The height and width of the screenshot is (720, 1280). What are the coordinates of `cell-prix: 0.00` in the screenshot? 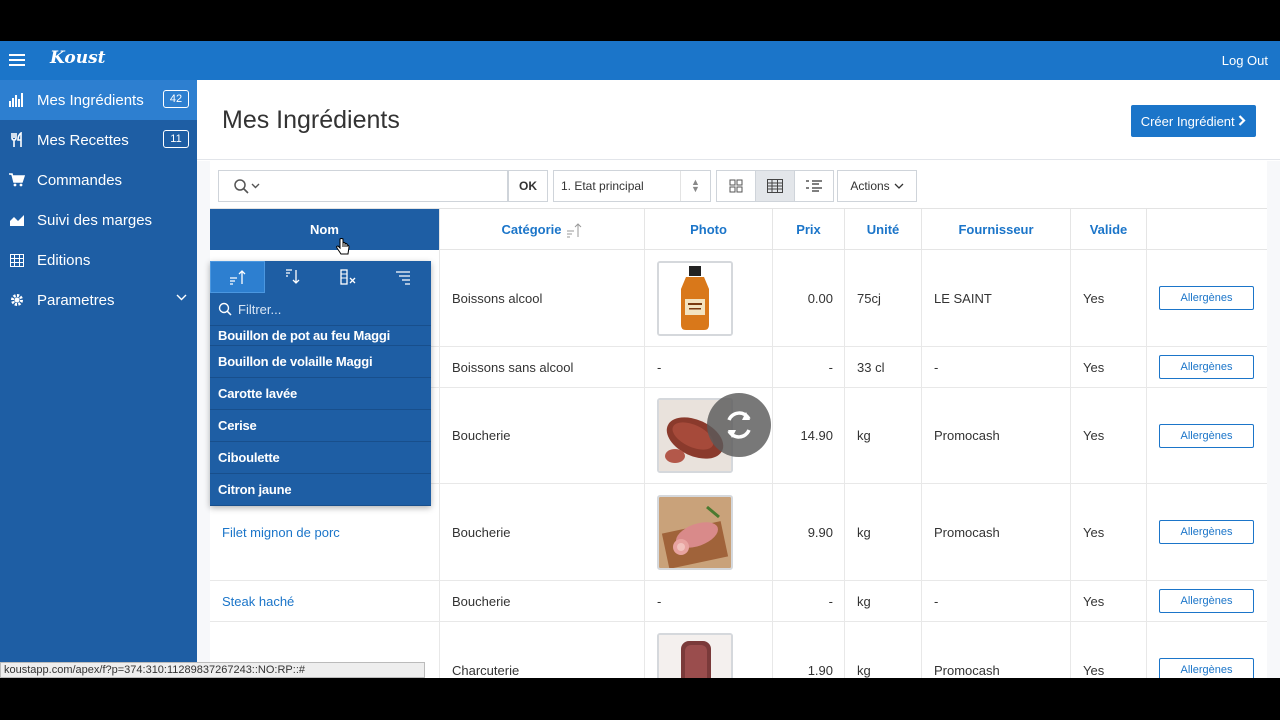 It's located at (809, 298).